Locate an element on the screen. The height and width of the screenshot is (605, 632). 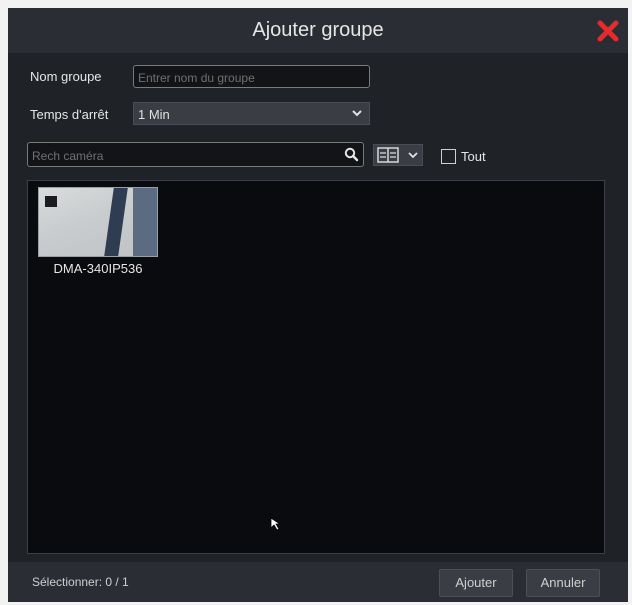
select-all-checkbox is located at coordinates (448, 156).